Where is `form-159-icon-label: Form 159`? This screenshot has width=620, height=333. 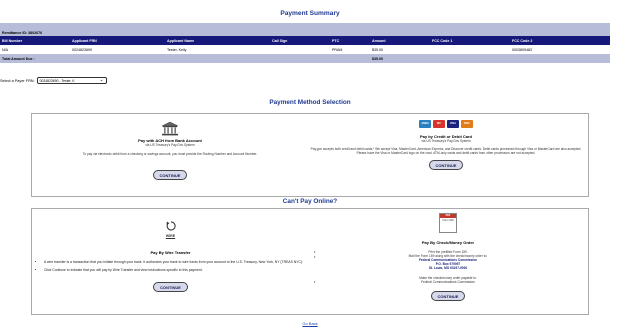 form-159-icon-label: Form 159 is located at coordinates (448, 220).